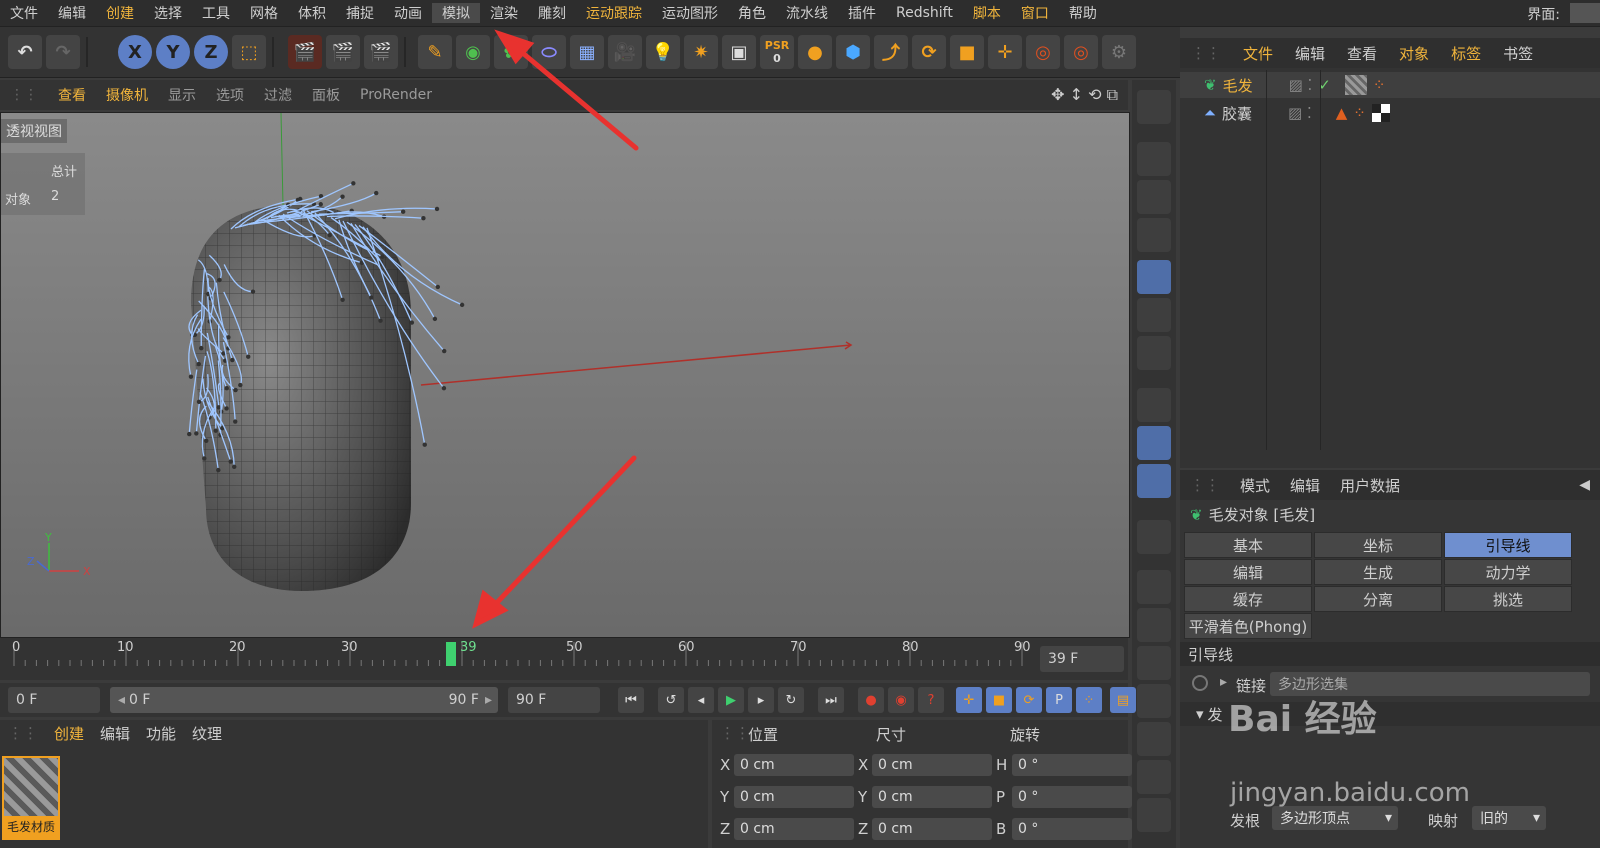 The height and width of the screenshot is (848, 1600). Describe the element at coordinates (1083, 13) in the screenshot. I see `menu-help: 帮助` at that location.